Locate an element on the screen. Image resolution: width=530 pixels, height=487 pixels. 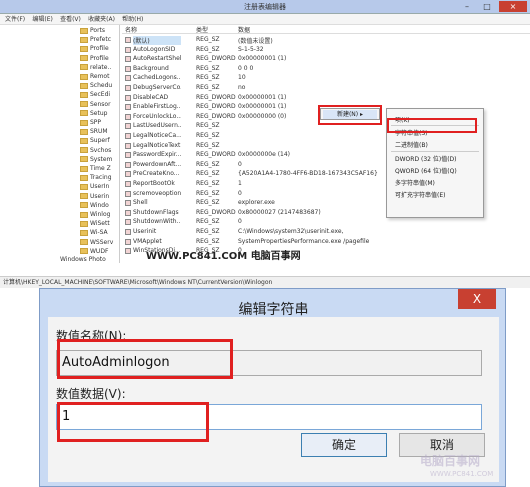
cell-name: DisableCAD is located at coordinates (151, 97).